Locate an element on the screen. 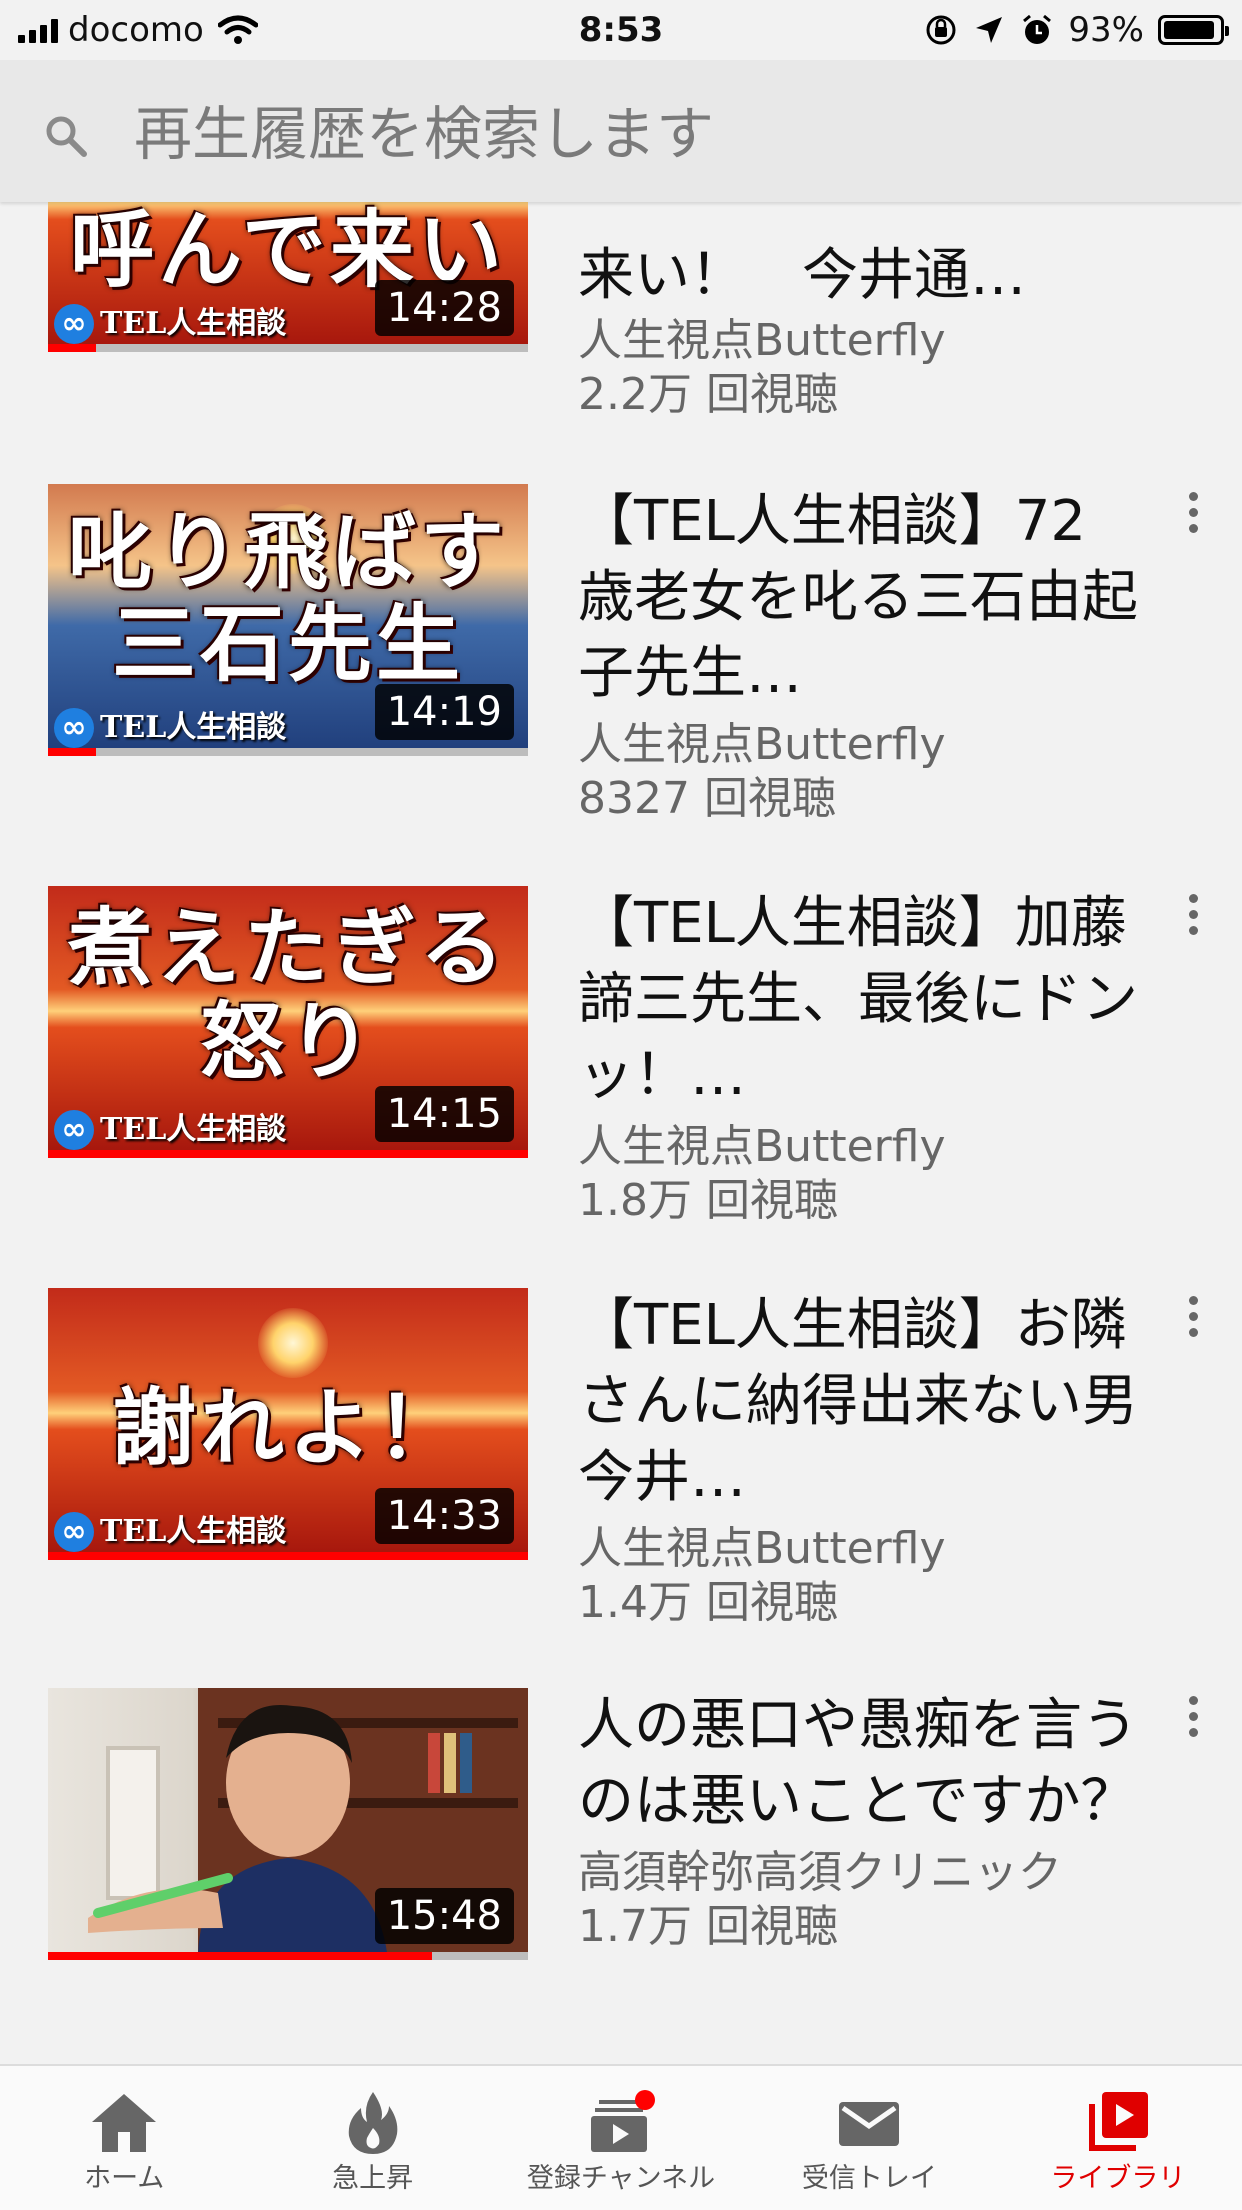 This screenshot has height=2210, width=1242. thumbnail-caption: 叱り飛ばす is located at coordinates (287, 552).